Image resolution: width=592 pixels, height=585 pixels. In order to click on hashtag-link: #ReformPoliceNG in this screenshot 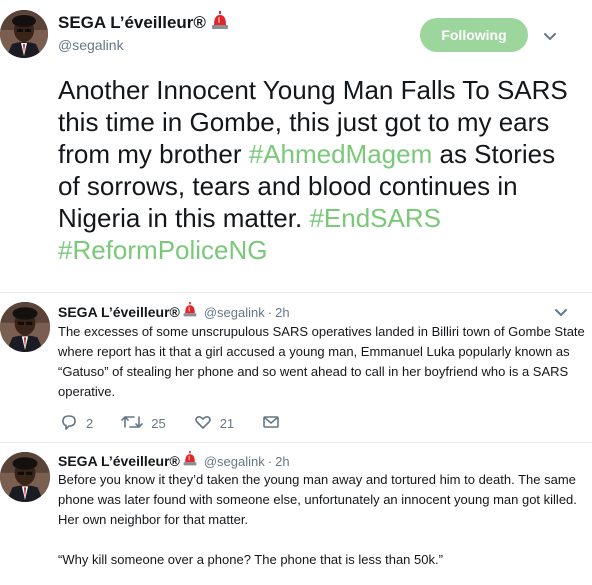, I will do `click(163, 250)`.